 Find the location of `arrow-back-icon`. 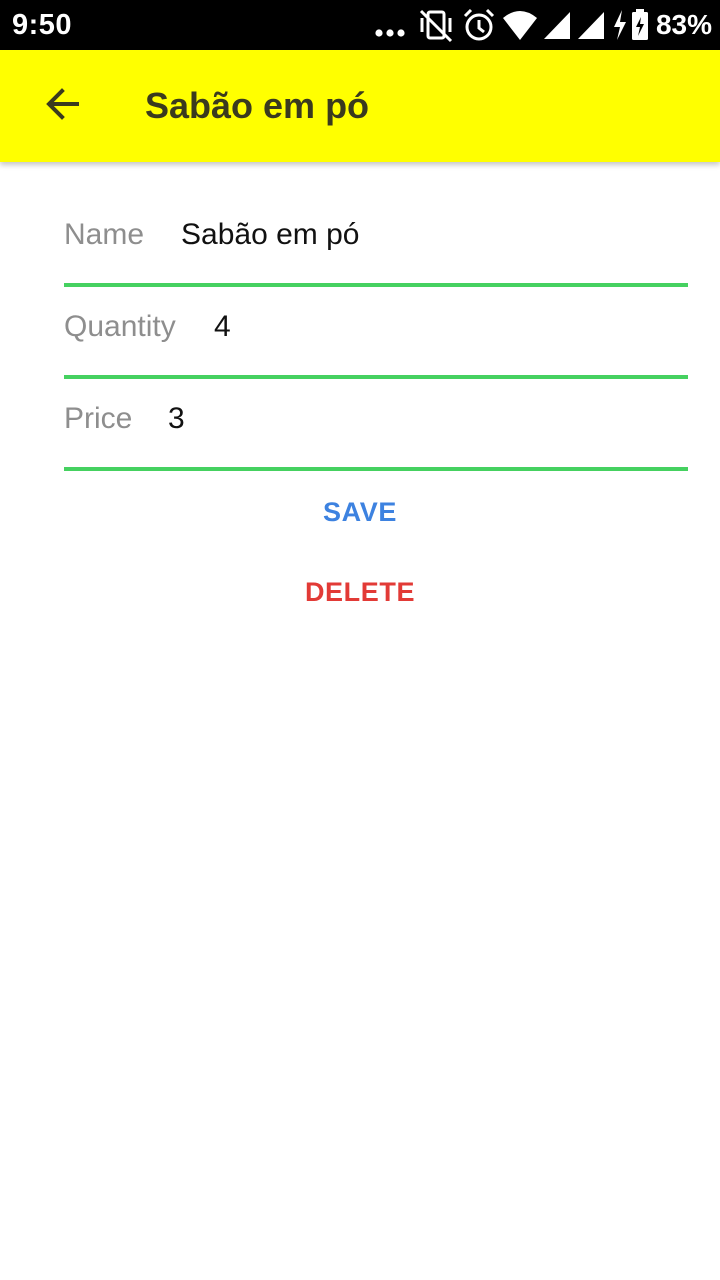

arrow-back-icon is located at coordinates (62, 106).